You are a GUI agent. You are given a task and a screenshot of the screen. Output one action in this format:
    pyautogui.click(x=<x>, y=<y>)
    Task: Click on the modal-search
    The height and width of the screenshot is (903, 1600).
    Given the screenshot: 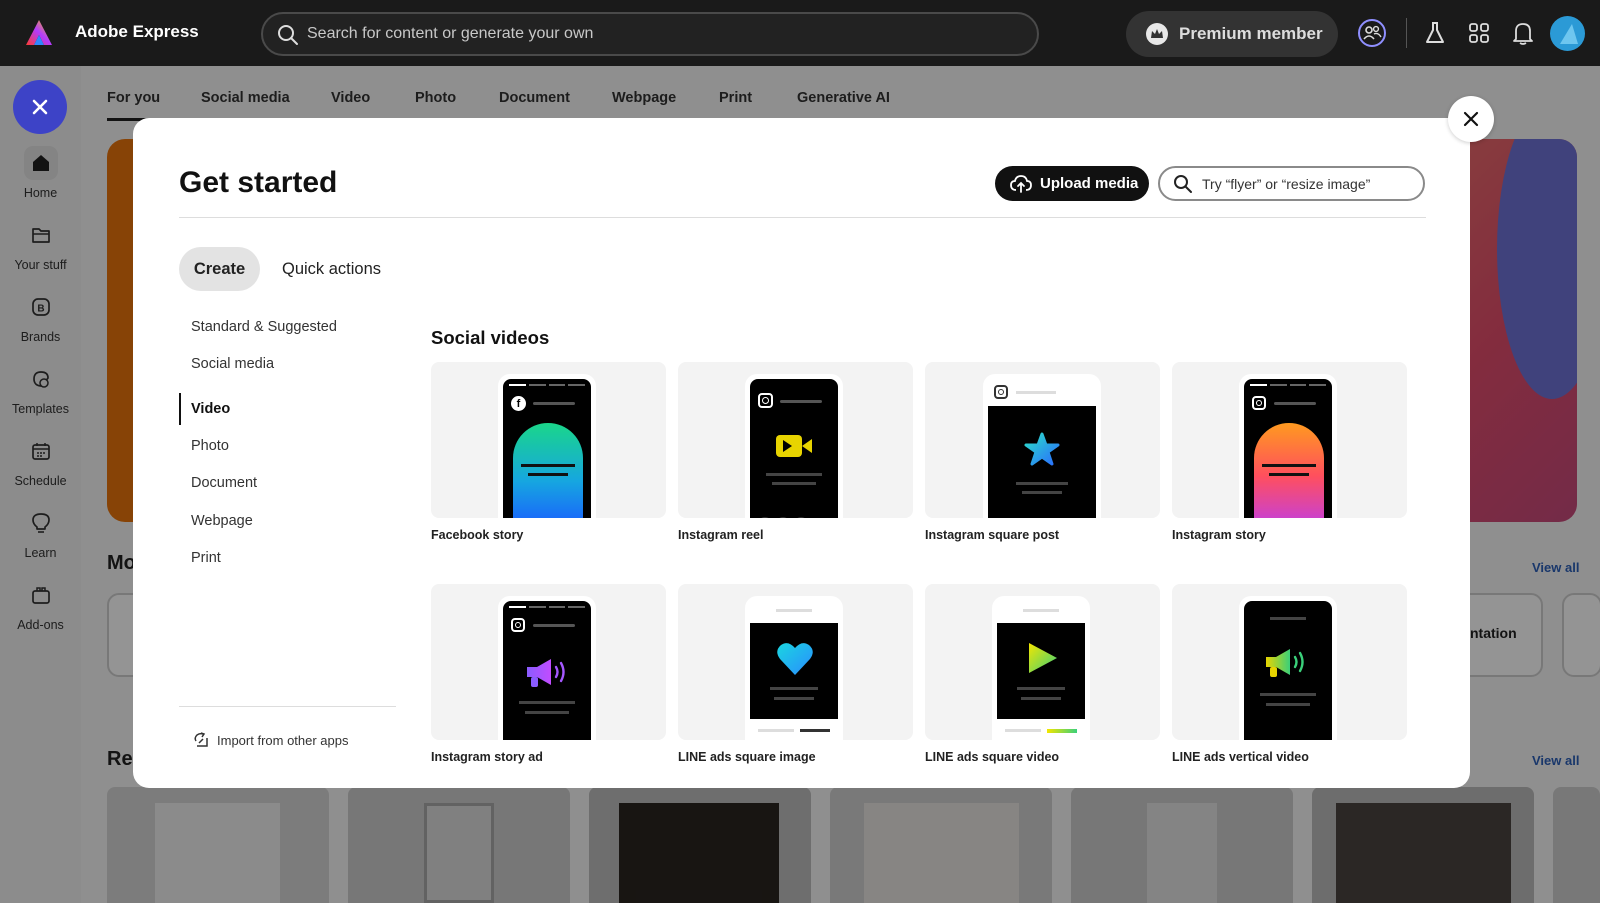 What is the action you would take?
    pyautogui.click(x=1291, y=183)
    